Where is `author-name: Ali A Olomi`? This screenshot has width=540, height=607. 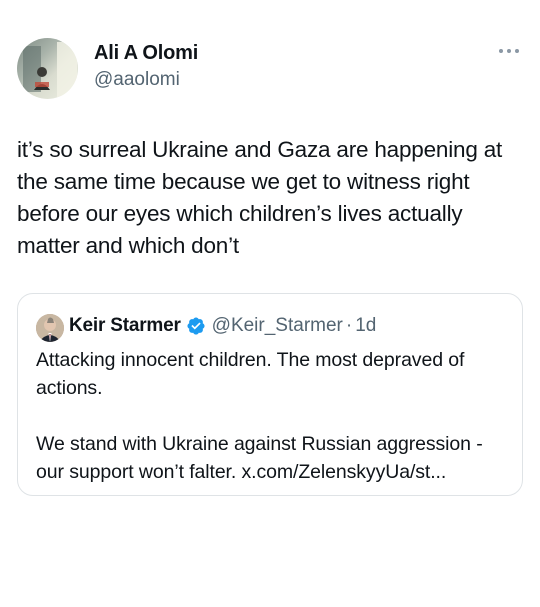 author-name: Ali A Olomi is located at coordinates (146, 53).